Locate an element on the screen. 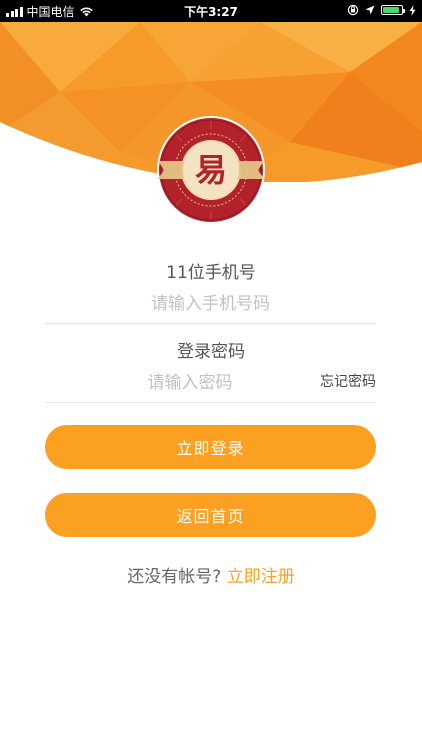 The width and height of the screenshot is (422, 750). charging-icon is located at coordinates (412, 10).